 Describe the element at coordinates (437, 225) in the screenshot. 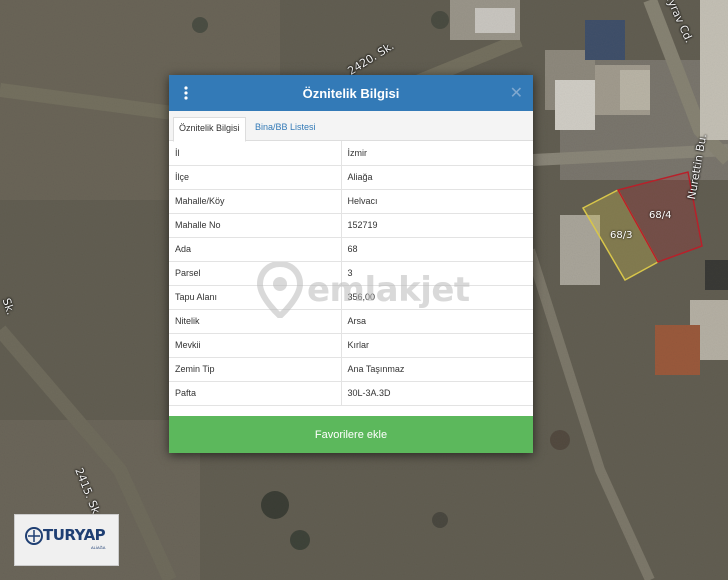

I see `attribute-value: 152719` at that location.